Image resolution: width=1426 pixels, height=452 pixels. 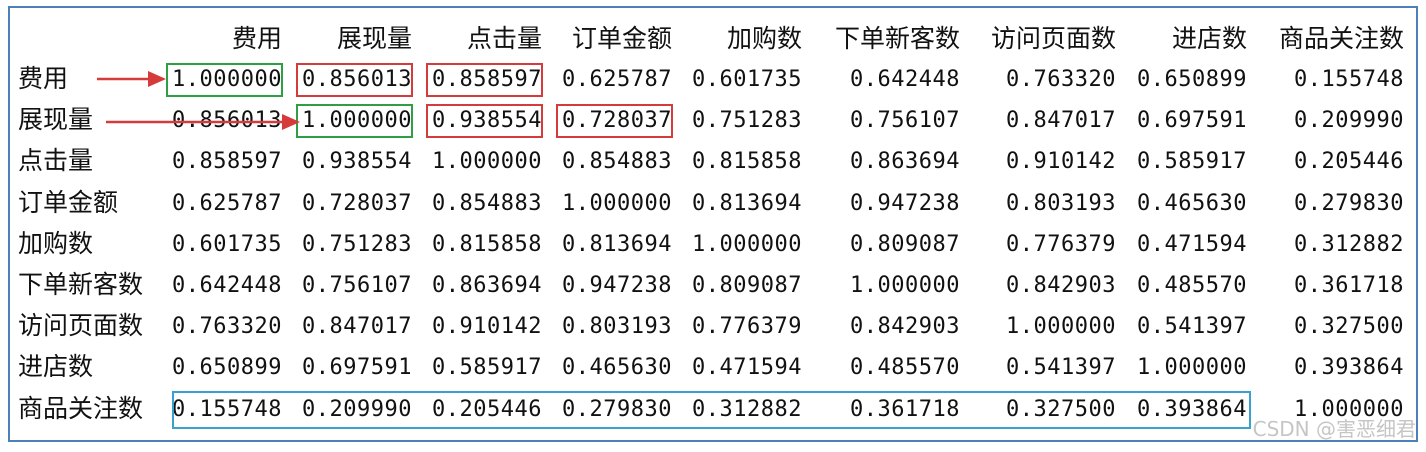 I want to click on row-label: 下单新客数, so click(x=81, y=284).